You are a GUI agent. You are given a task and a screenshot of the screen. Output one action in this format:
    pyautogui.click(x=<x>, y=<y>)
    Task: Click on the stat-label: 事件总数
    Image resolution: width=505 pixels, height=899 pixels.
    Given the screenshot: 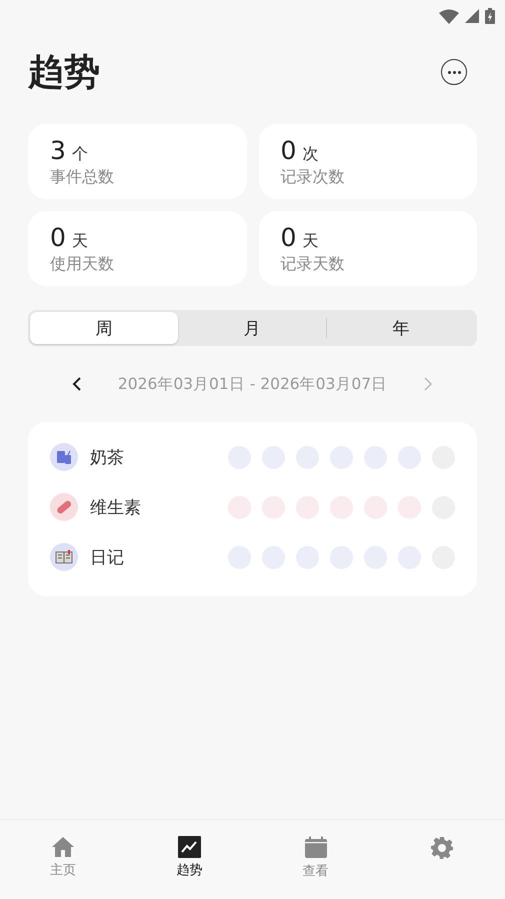 What is the action you would take?
    pyautogui.click(x=82, y=177)
    